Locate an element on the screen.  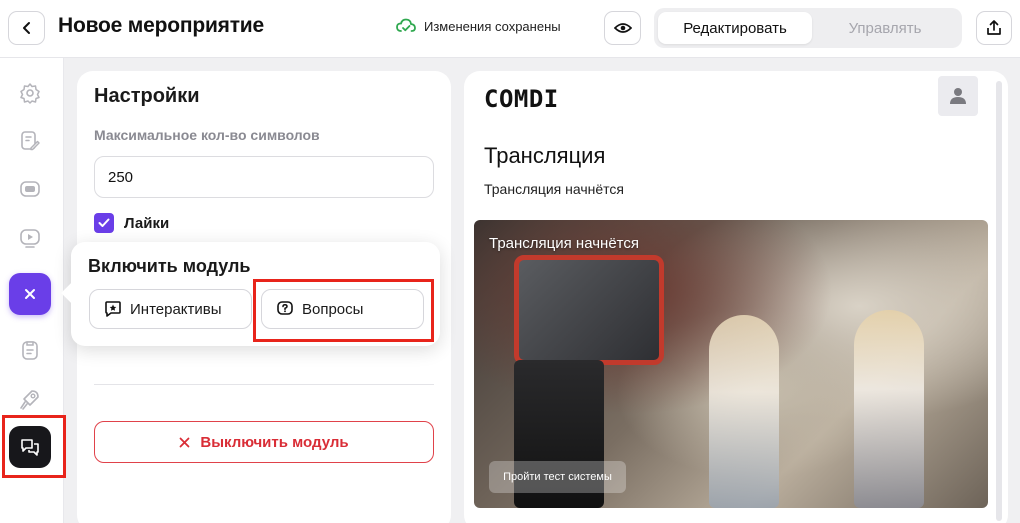
sidebar-item-edit is located at coordinates (30, 141).